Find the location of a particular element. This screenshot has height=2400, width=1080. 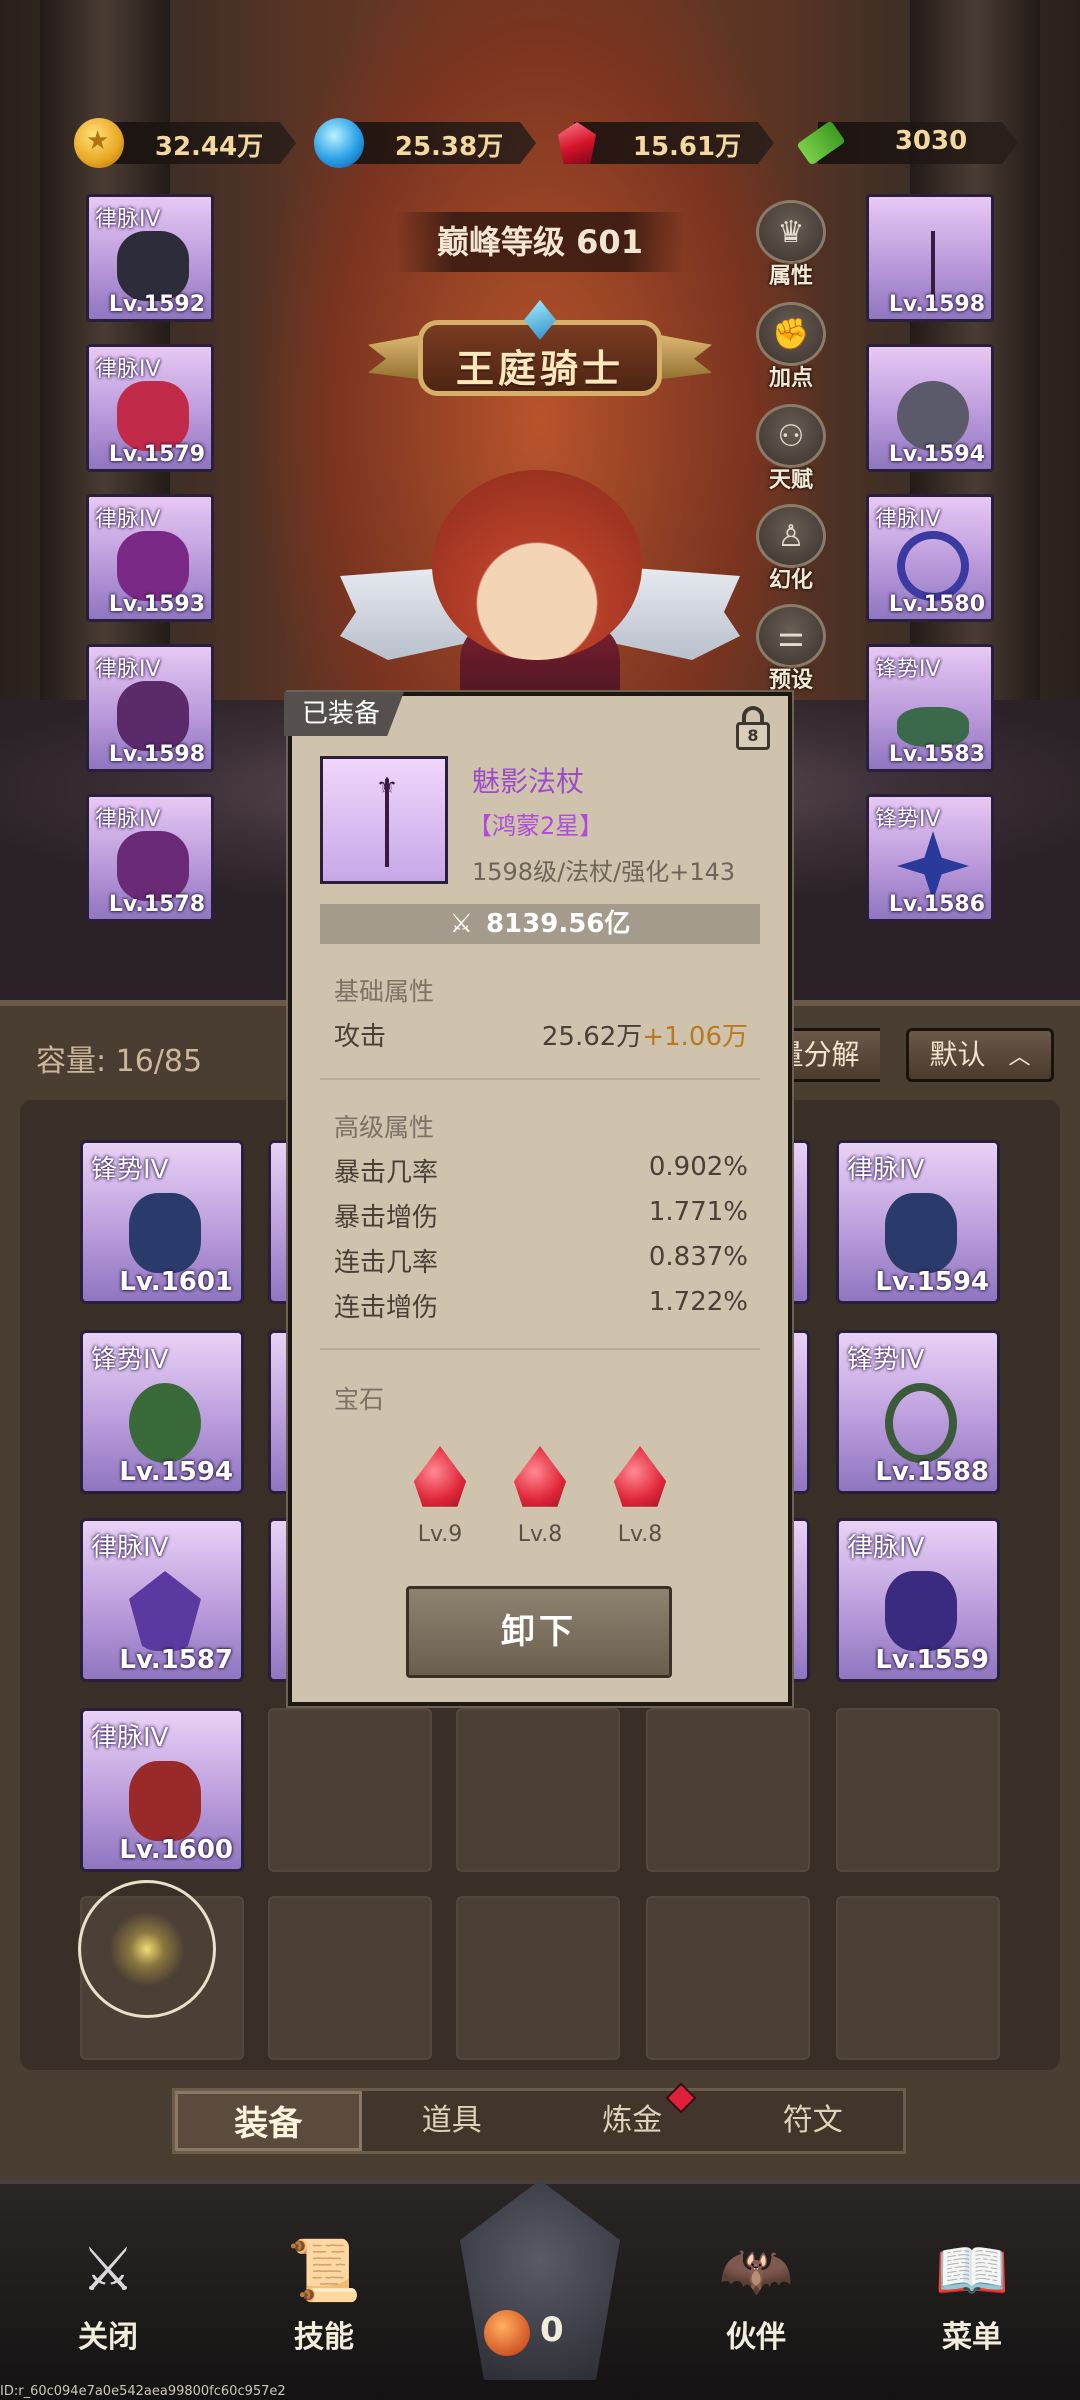

advanced-attributes-title: 高级属性 is located at coordinates (384, 1127).